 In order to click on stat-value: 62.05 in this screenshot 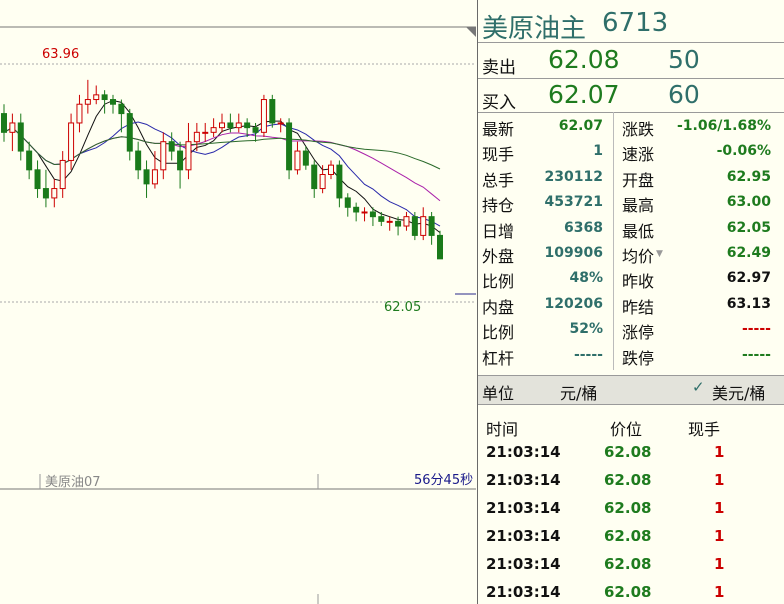, I will do `click(748, 227)`.